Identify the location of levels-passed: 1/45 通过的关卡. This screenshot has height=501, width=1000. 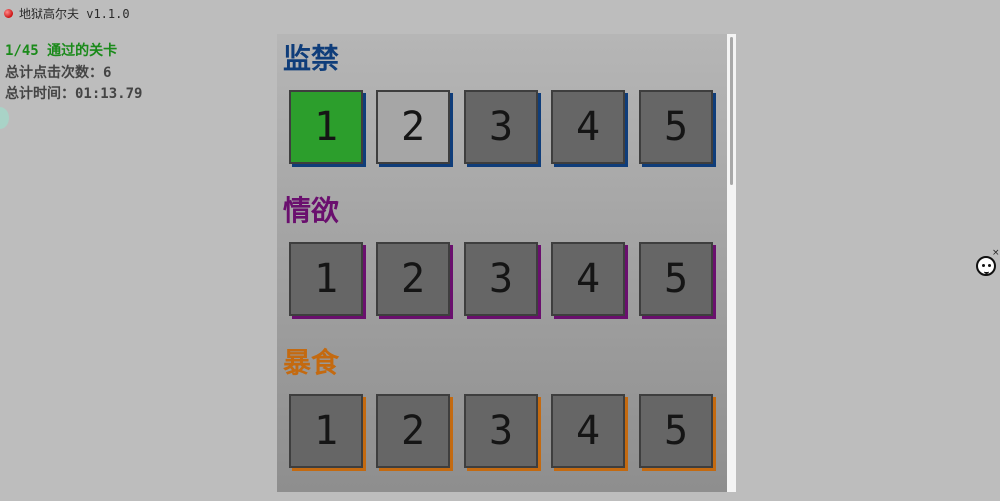
(61, 51).